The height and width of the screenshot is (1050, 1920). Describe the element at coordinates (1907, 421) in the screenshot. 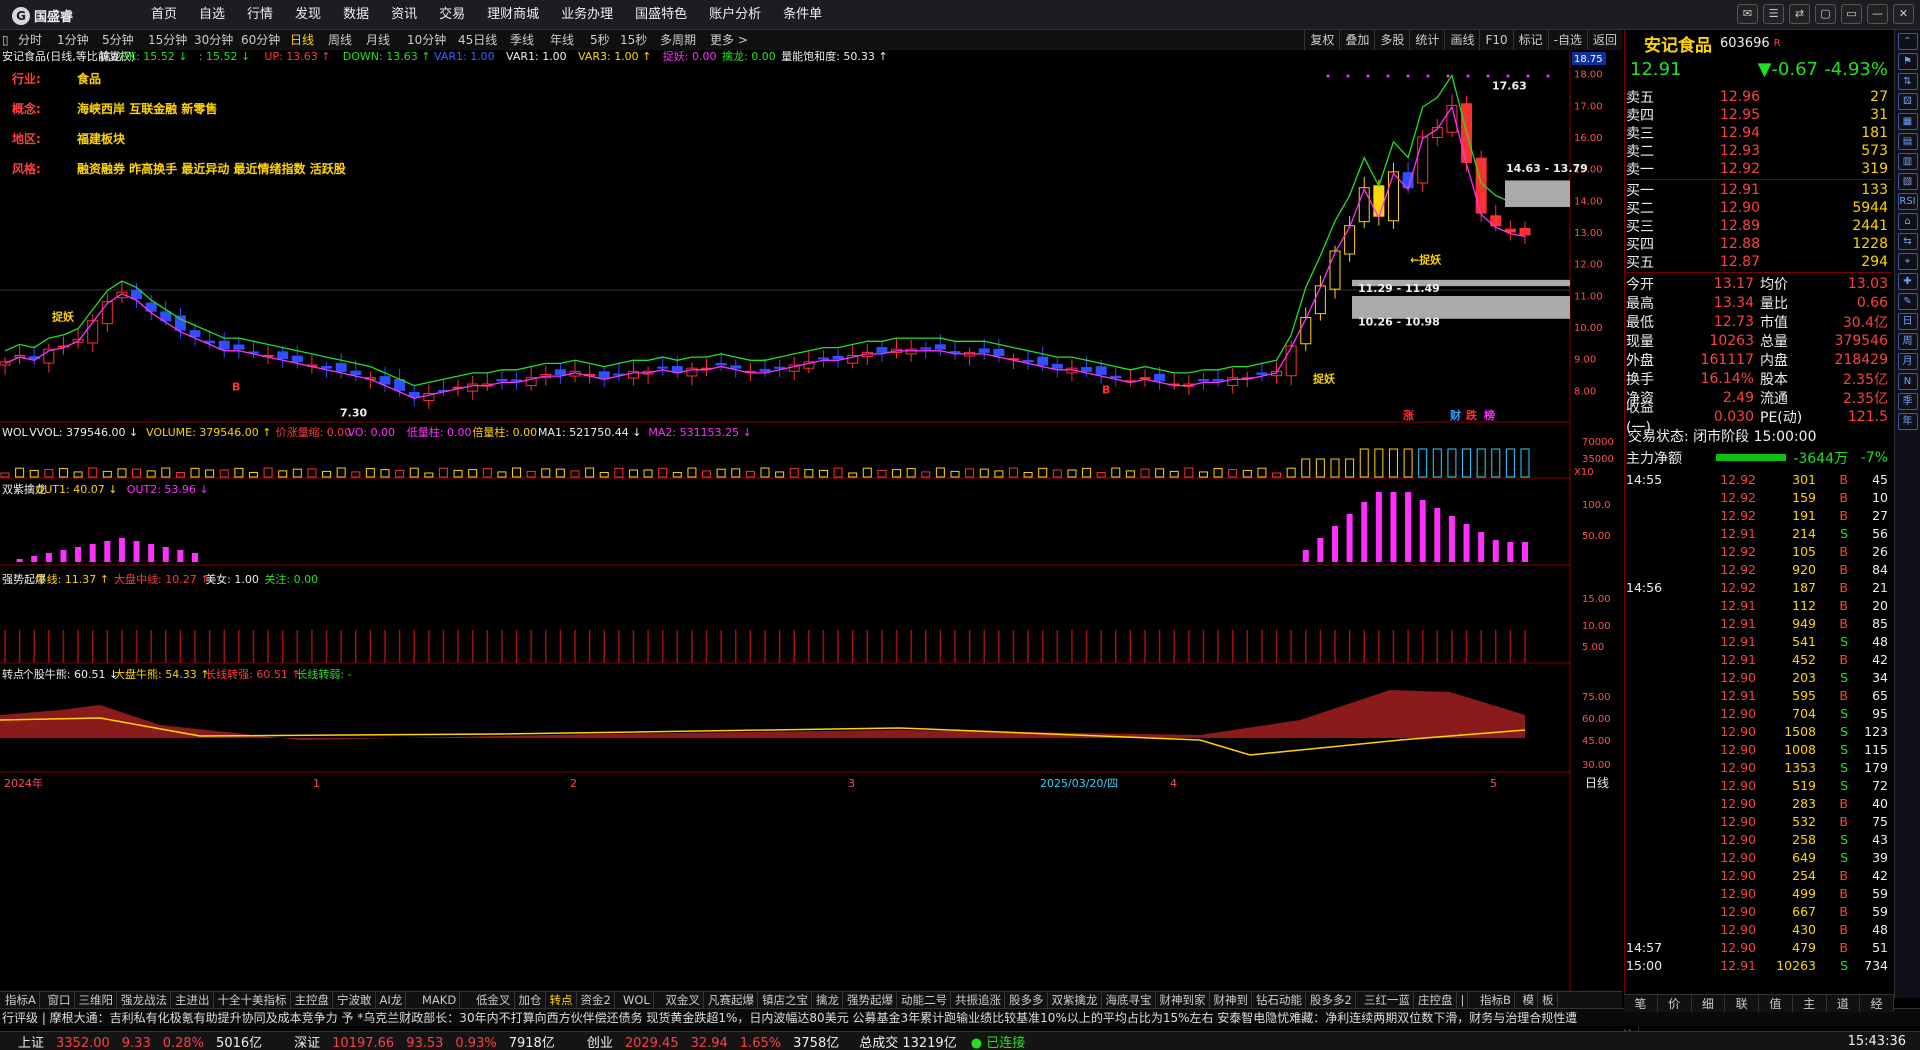

I see `sidebar-button-19: 年` at that location.